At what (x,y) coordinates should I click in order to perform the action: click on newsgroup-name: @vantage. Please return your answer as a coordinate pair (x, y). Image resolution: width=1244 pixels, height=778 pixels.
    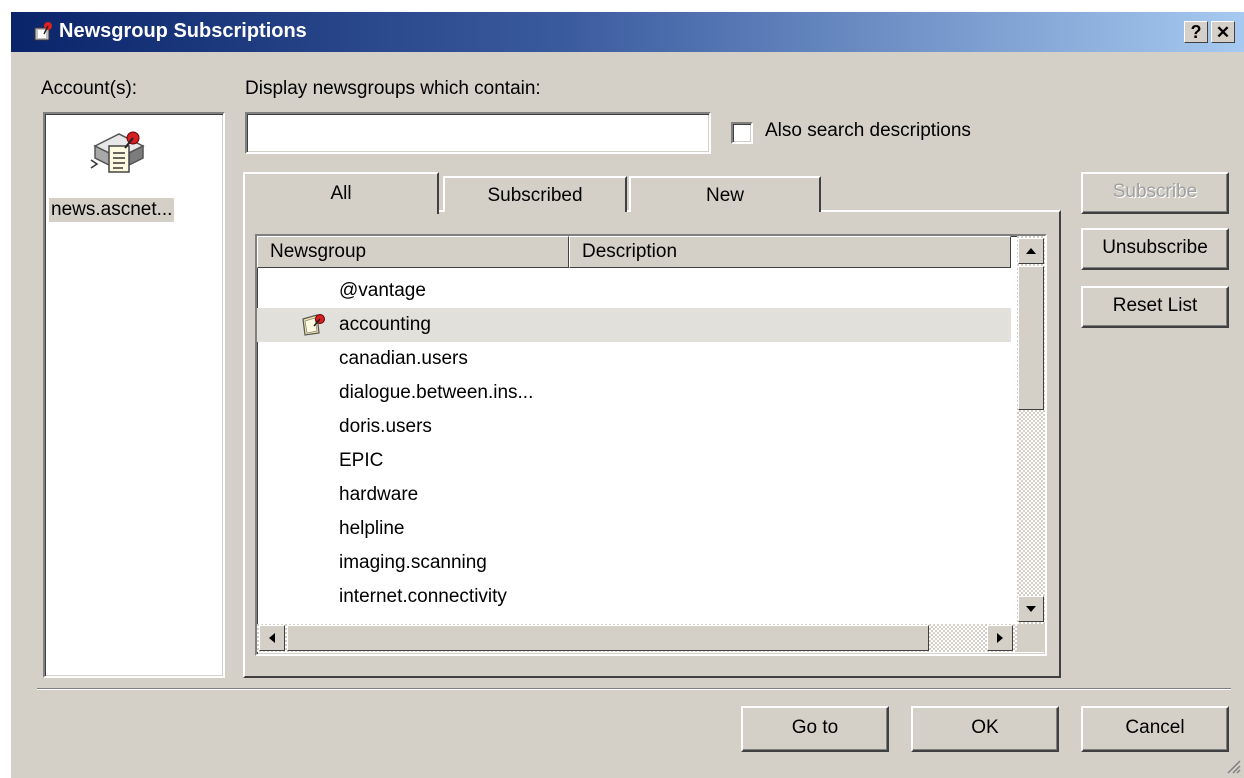
    Looking at the image, I should click on (382, 290).